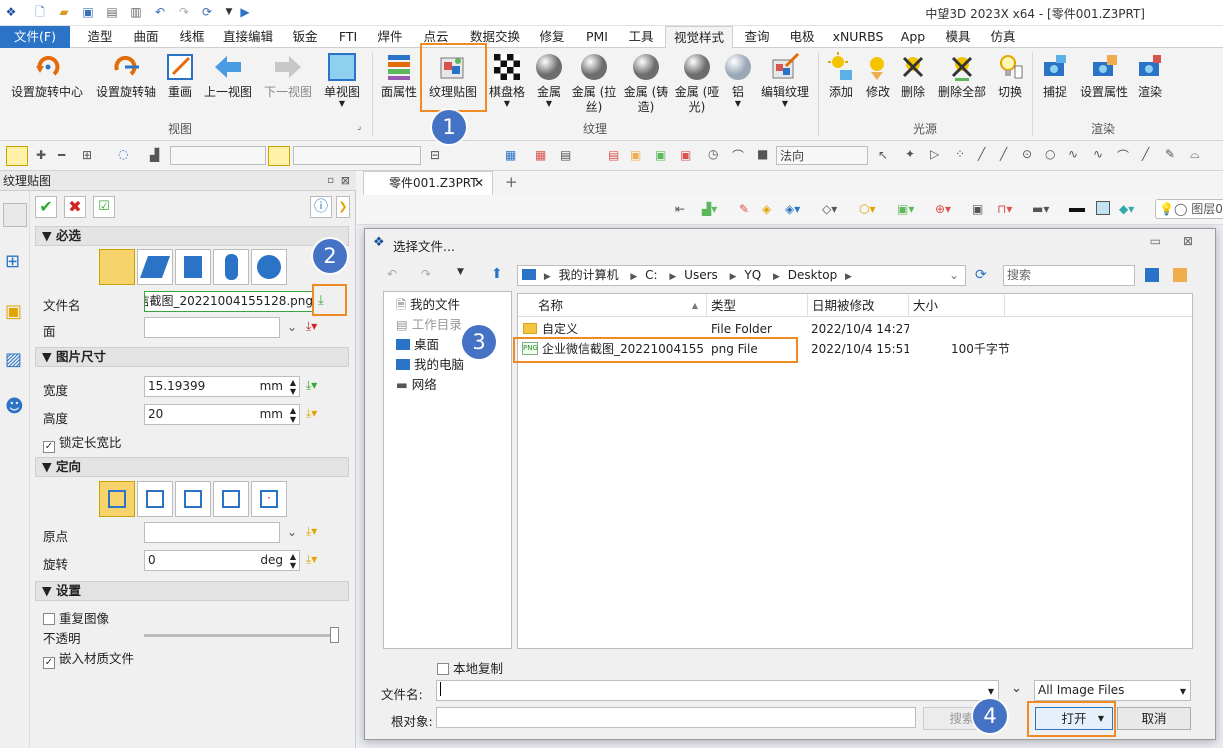  What do you see at coordinates (100, 37) in the screenshot?
I see `menu-modeling: 造型` at bounding box center [100, 37].